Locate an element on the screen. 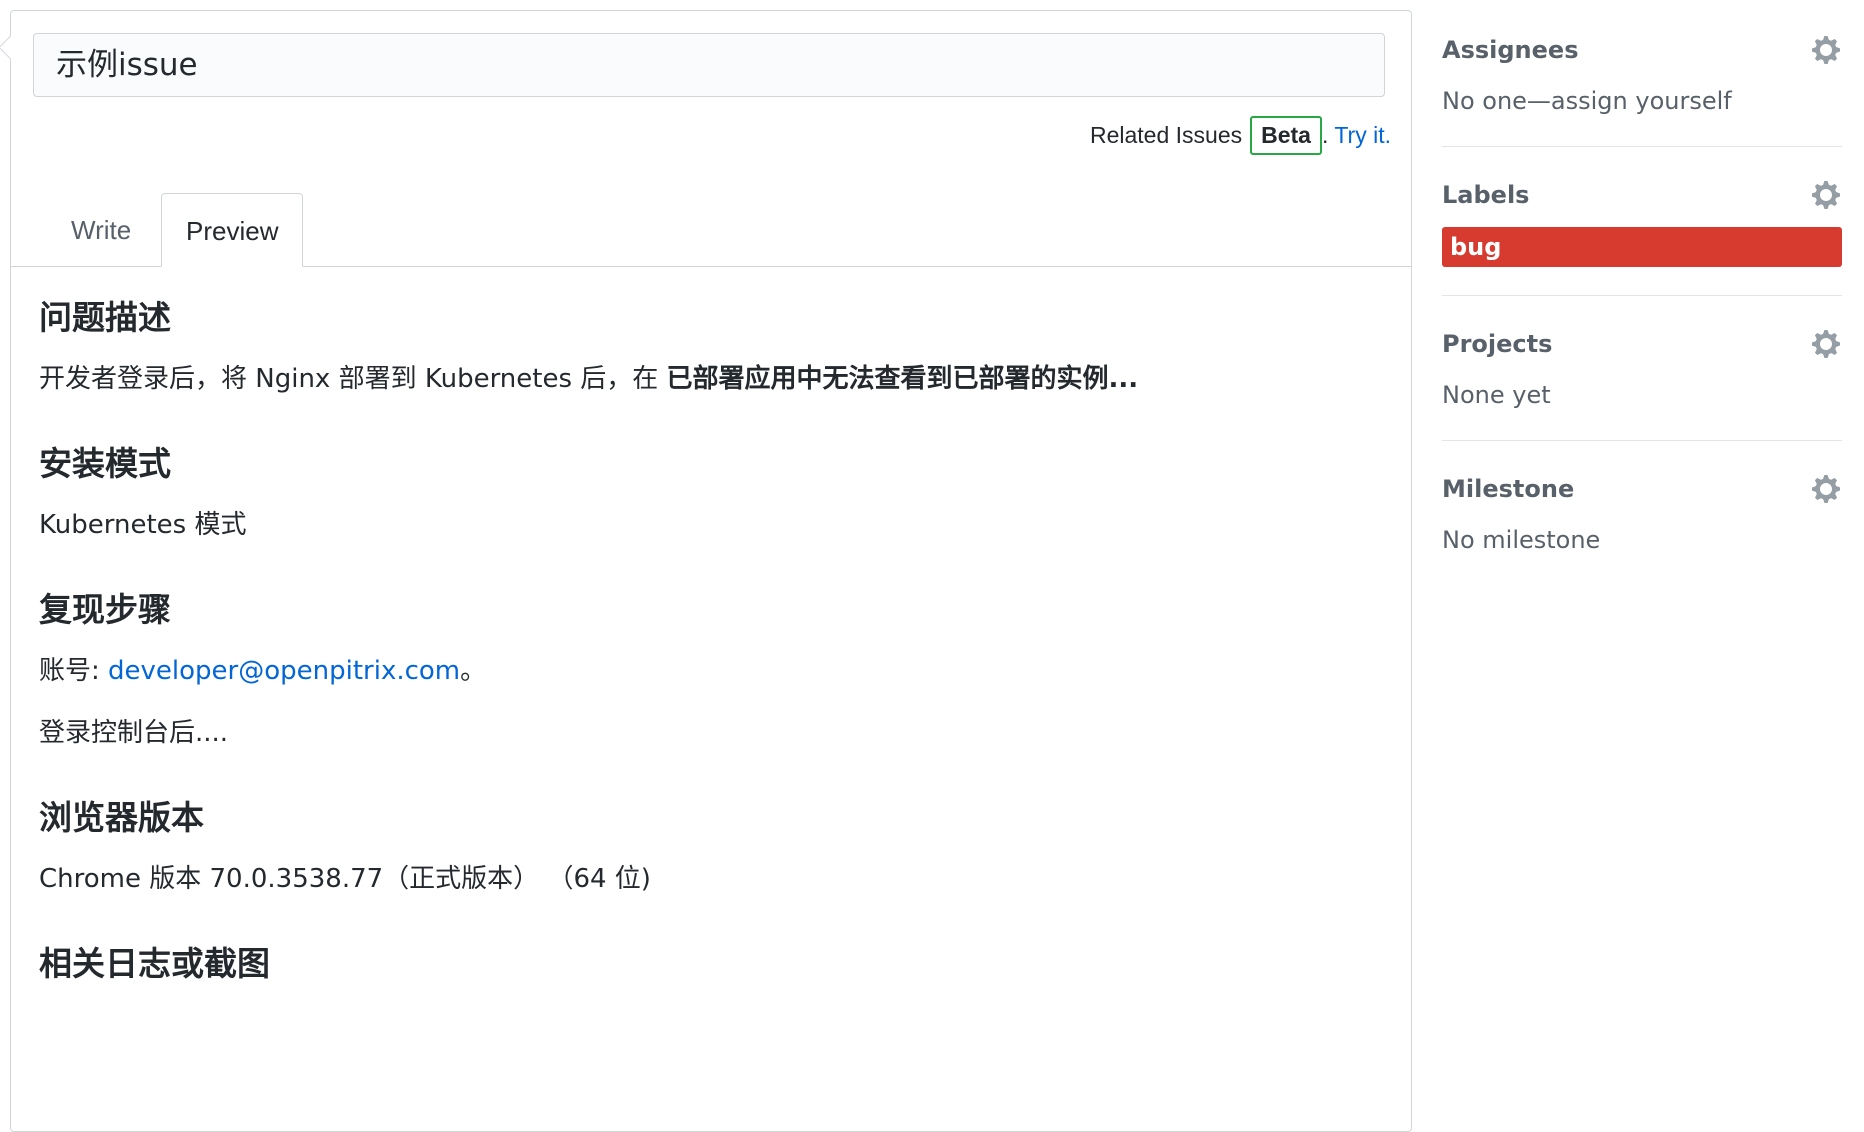  description-plain: 开发者登录后，将 Nginx 部署到 Kubernetes 后，在 is located at coordinates (353, 379).